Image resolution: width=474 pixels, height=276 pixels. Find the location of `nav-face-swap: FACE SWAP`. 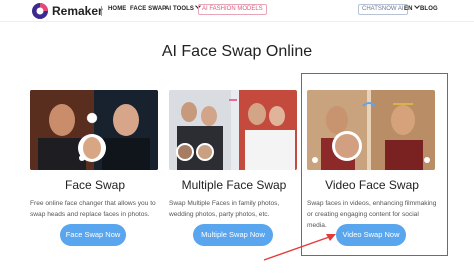

nav-face-swap: FACE SWAP is located at coordinates (148, 9).